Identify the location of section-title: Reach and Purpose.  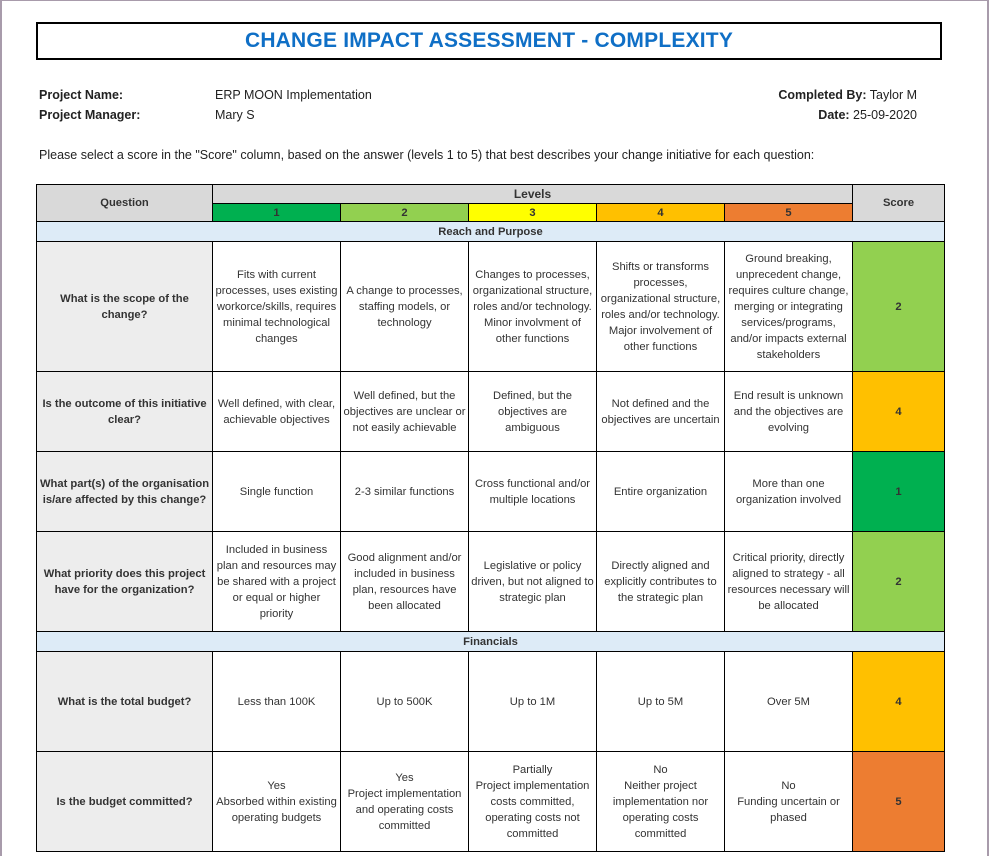
(490, 231).